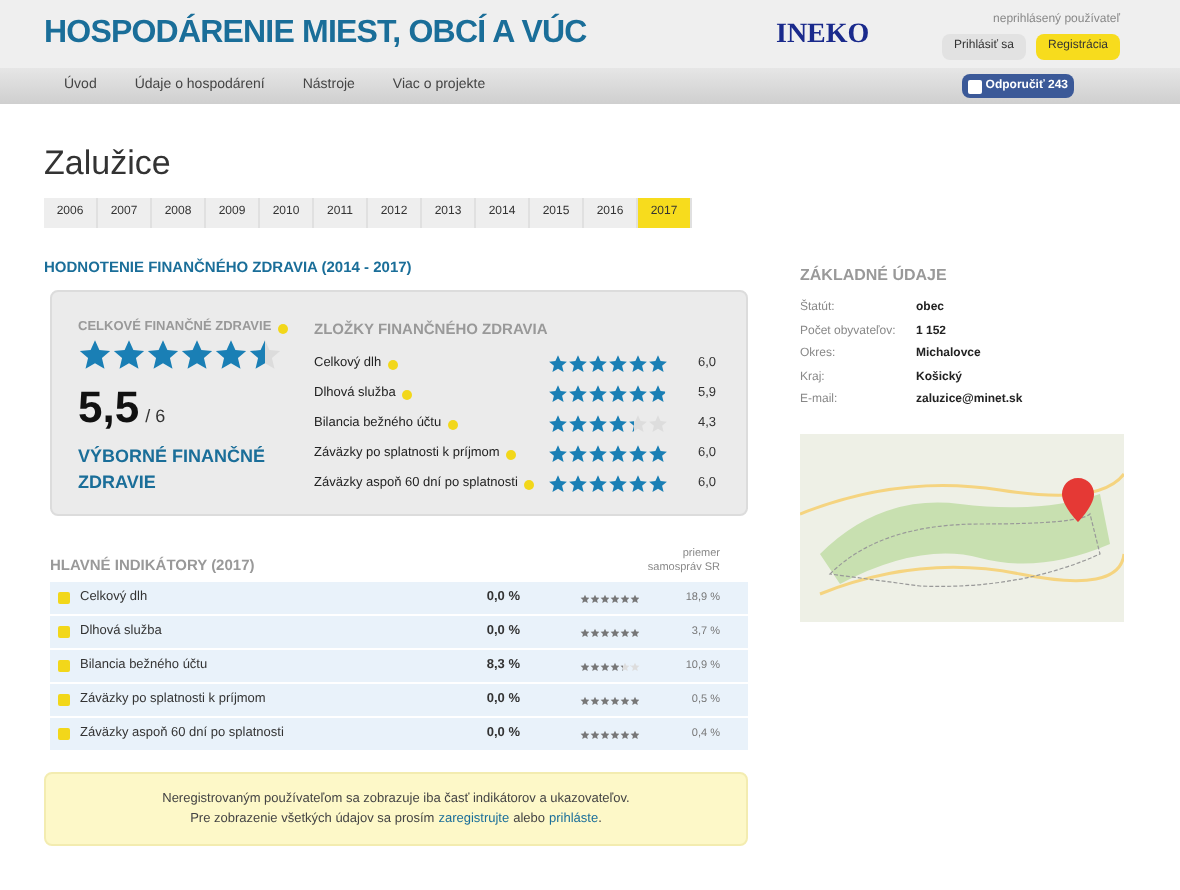  I want to click on page-title: Zalužice, so click(108, 164).